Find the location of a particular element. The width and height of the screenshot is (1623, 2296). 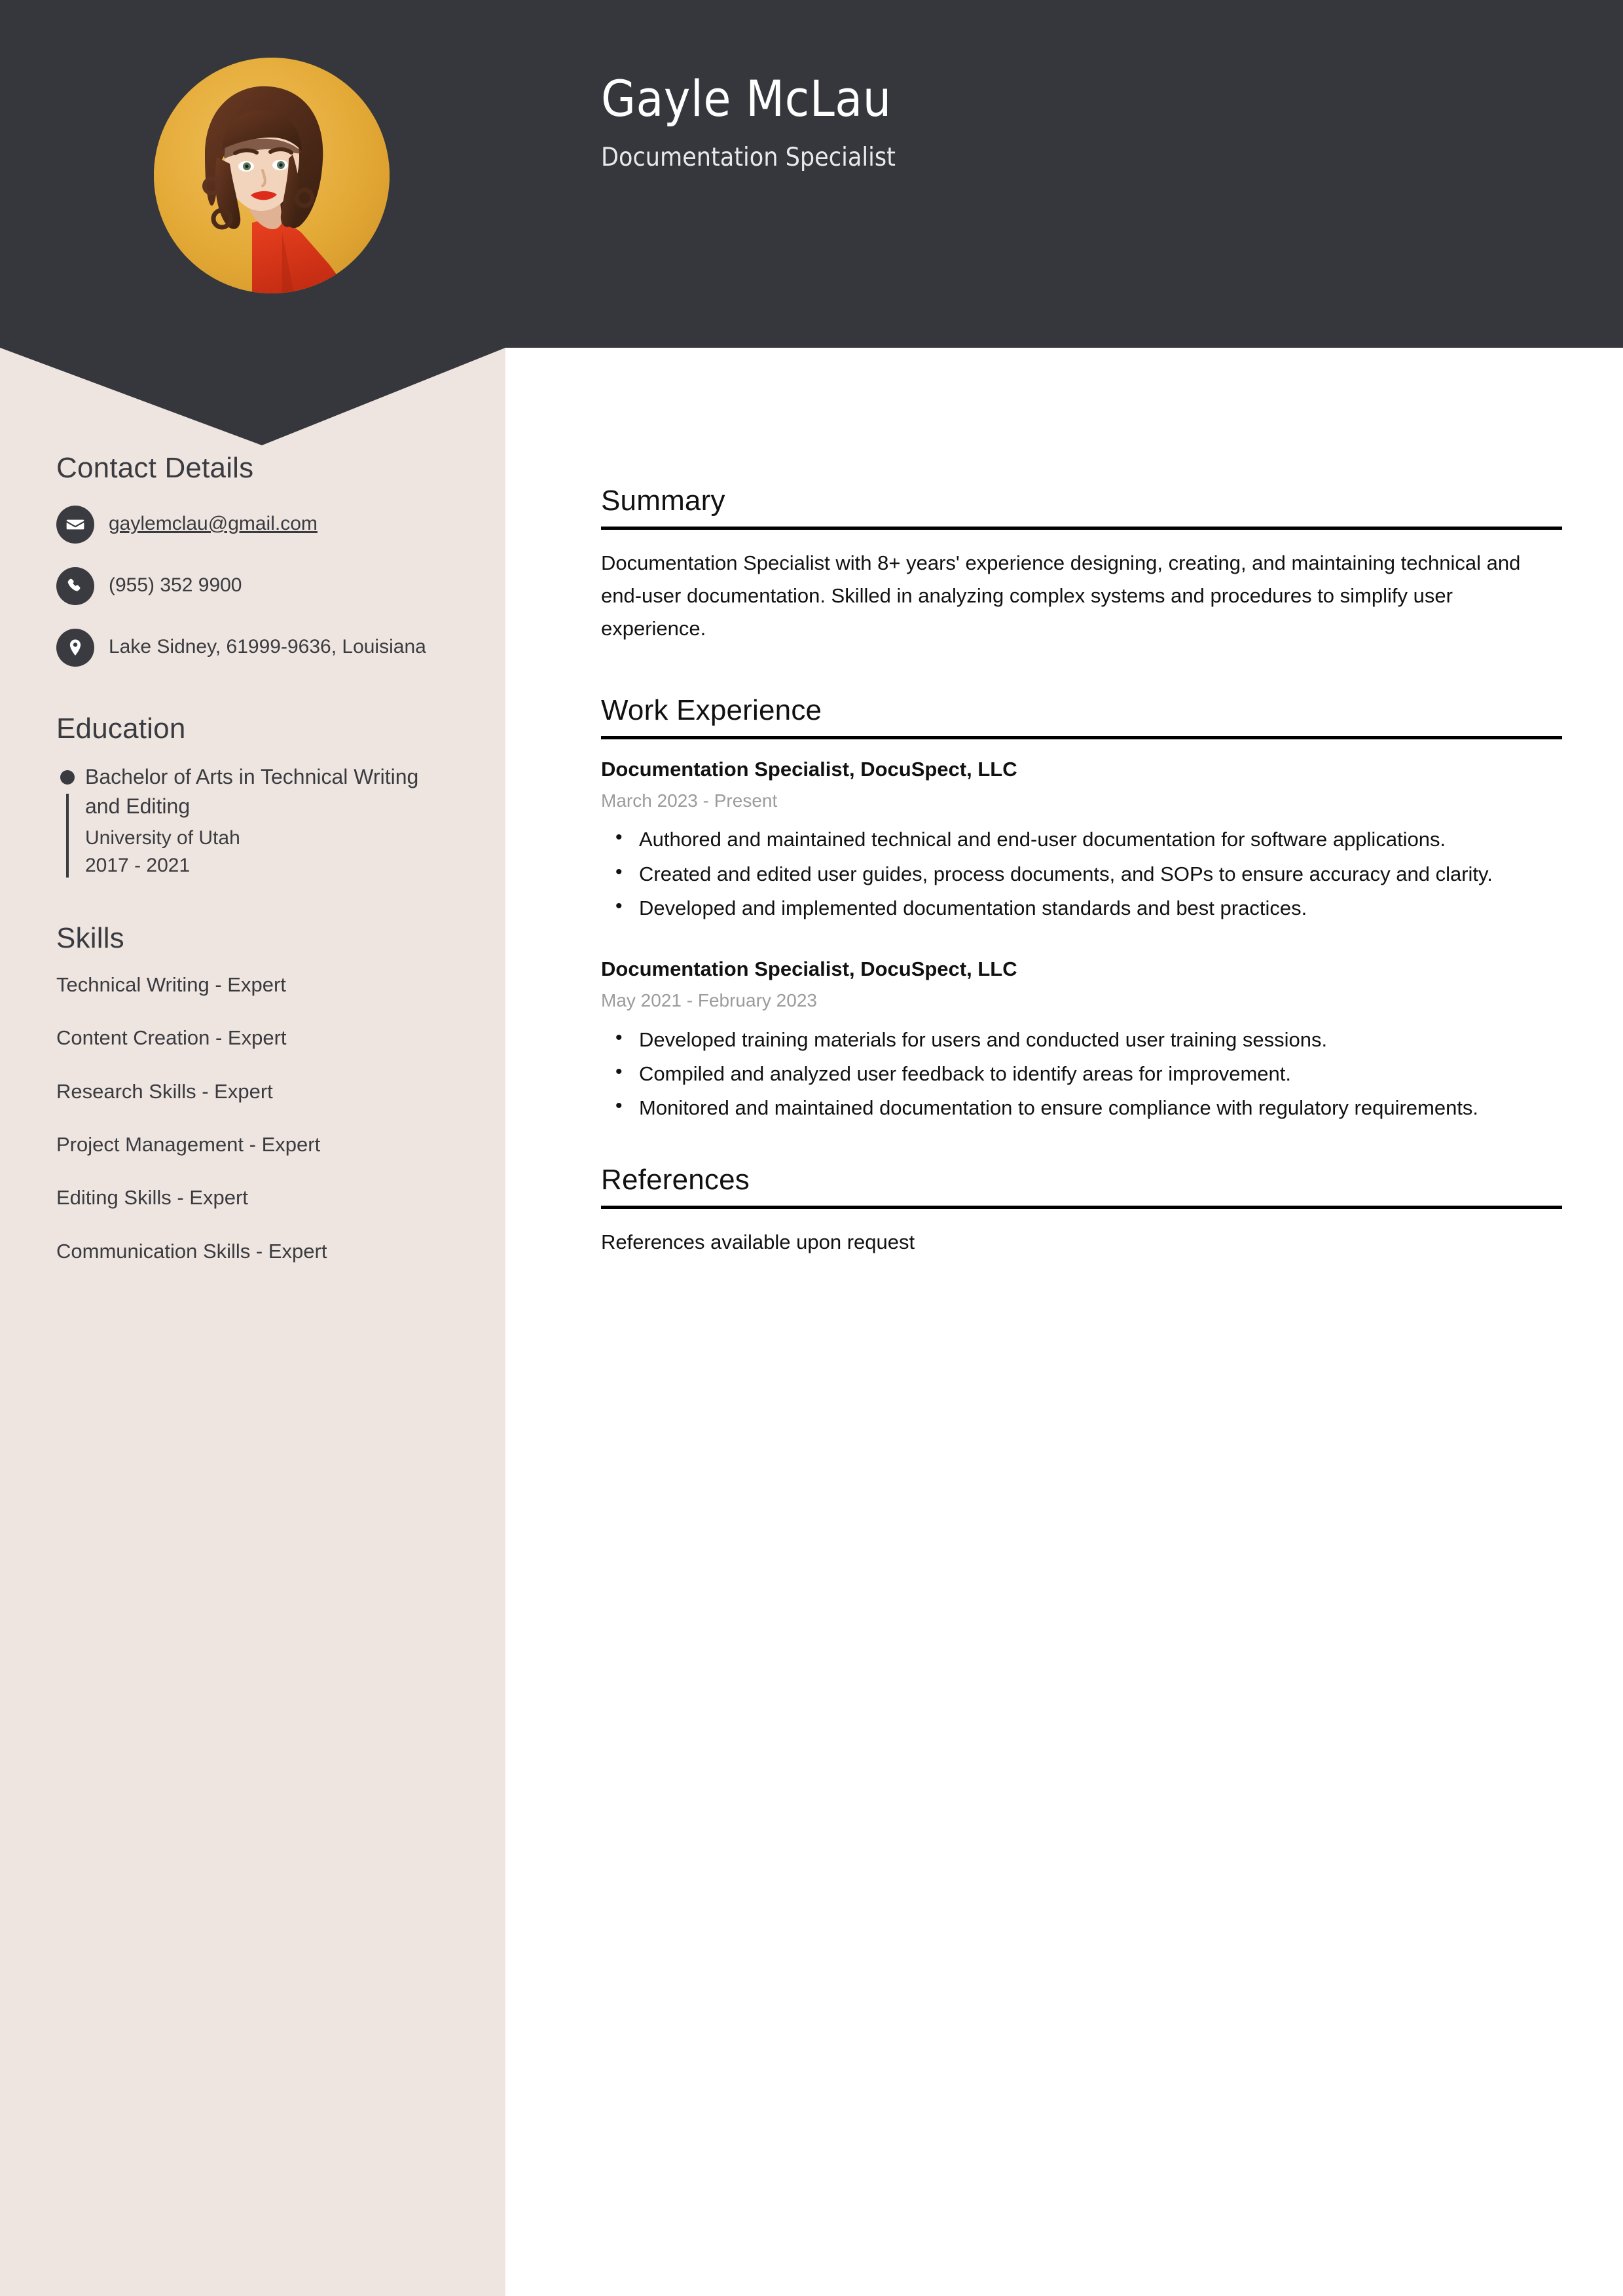

list-item: Communication Skills - Expert is located at coordinates (191, 1251).